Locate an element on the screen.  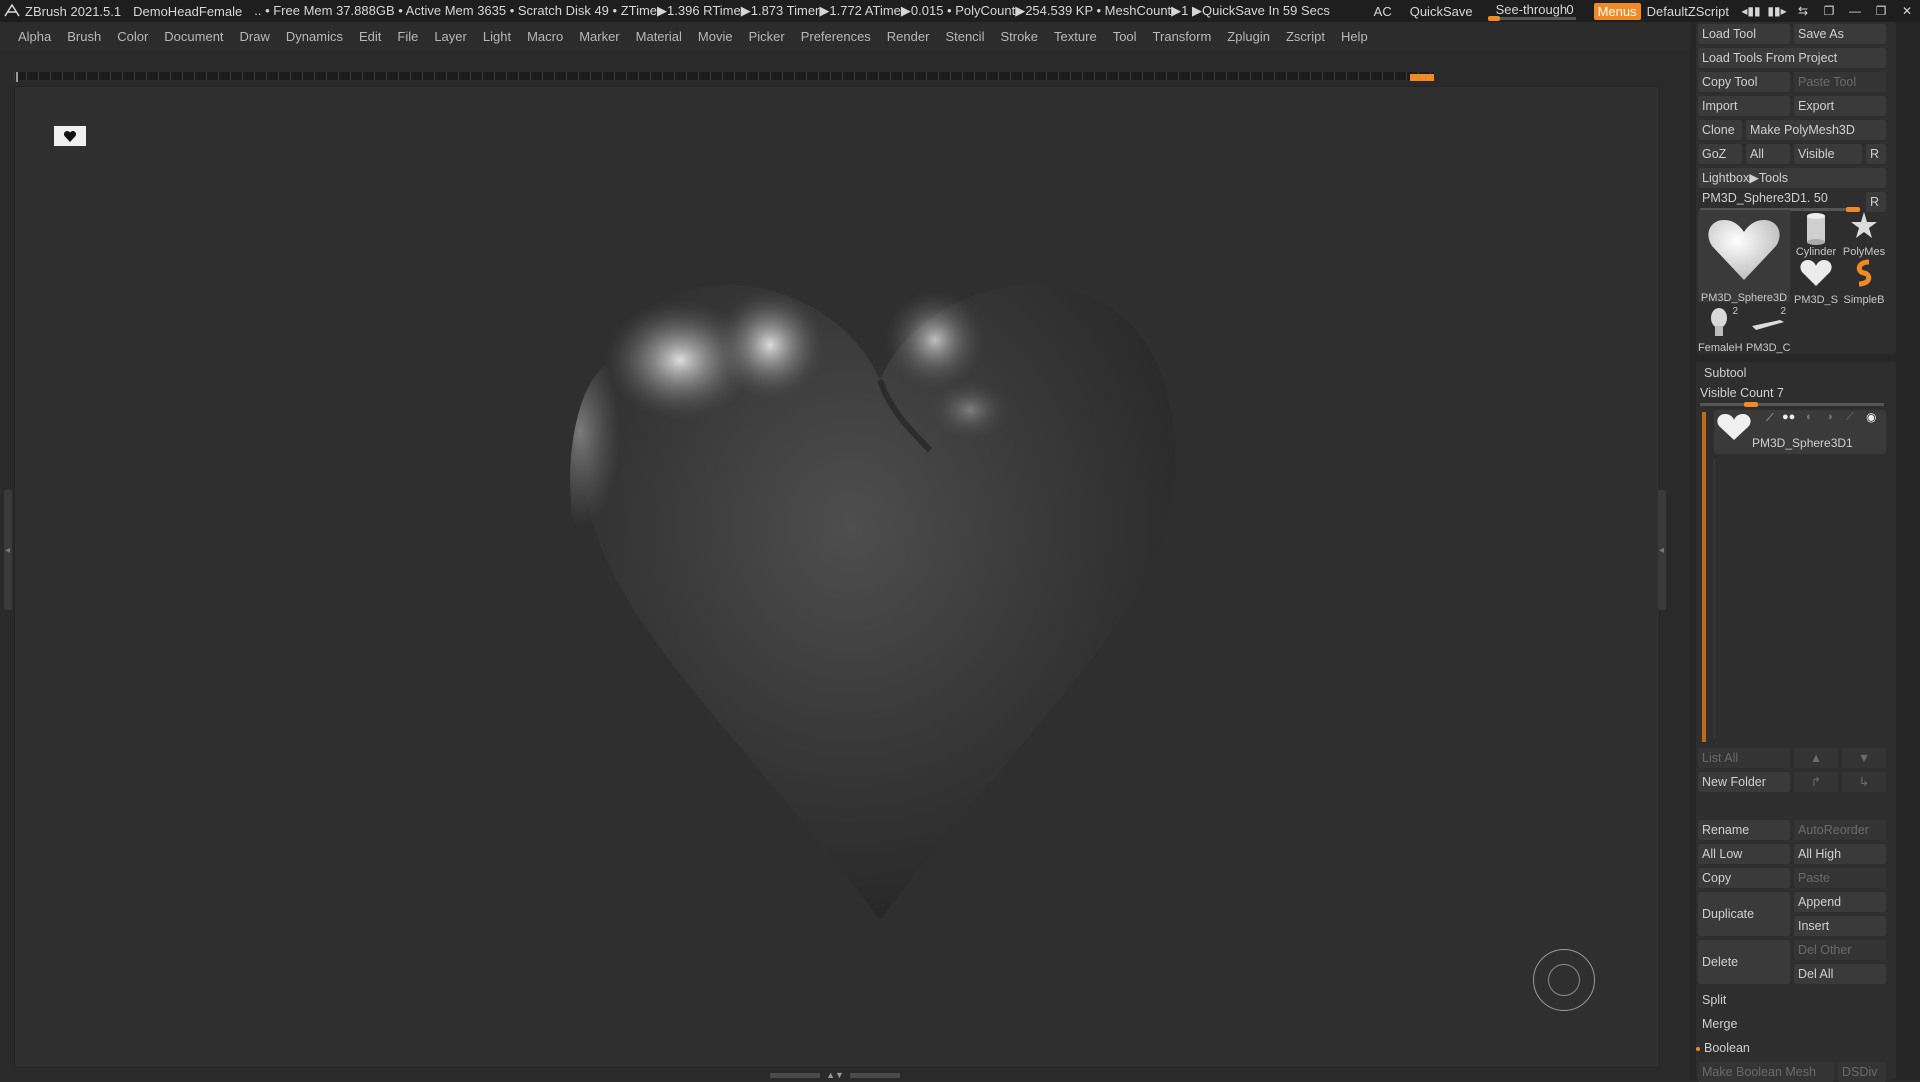
menu-draw: Draw is located at coordinates (255, 36).